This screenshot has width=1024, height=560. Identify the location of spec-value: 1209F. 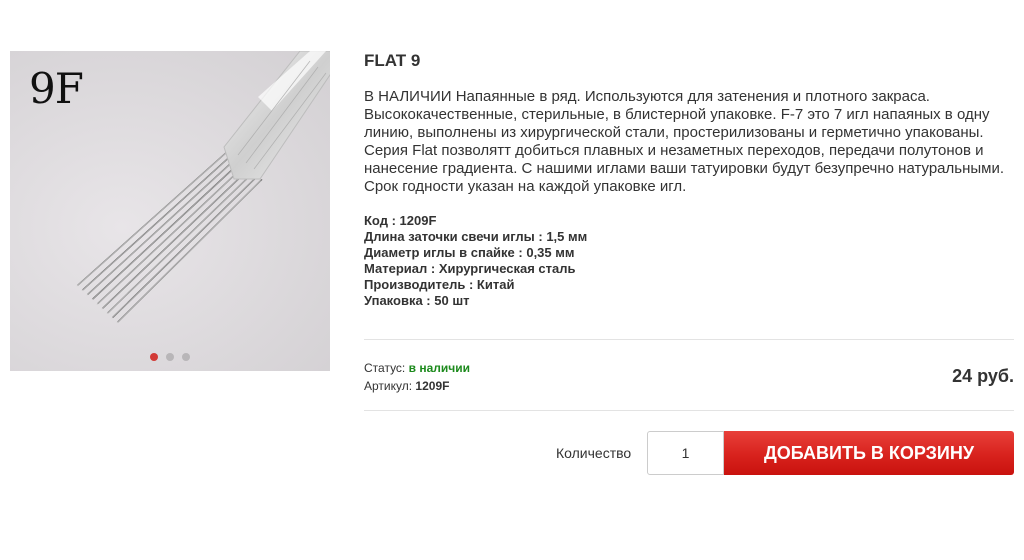
(418, 220).